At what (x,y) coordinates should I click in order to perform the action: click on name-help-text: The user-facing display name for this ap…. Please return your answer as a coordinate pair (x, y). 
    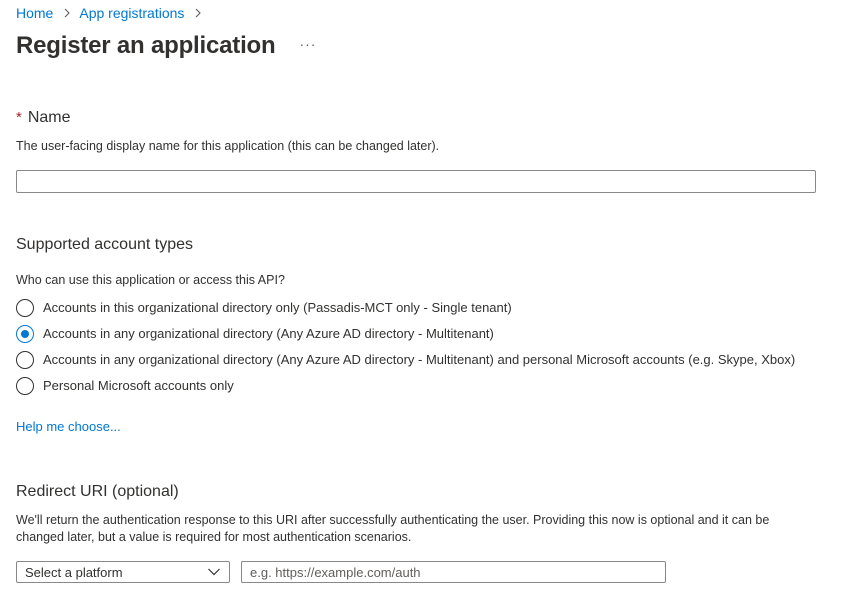
    Looking at the image, I should click on (228, 146).